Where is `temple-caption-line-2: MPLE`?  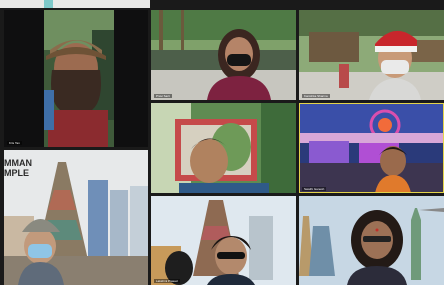
temple-caption-line-2: MPLE is located at coordinates (17, 173).